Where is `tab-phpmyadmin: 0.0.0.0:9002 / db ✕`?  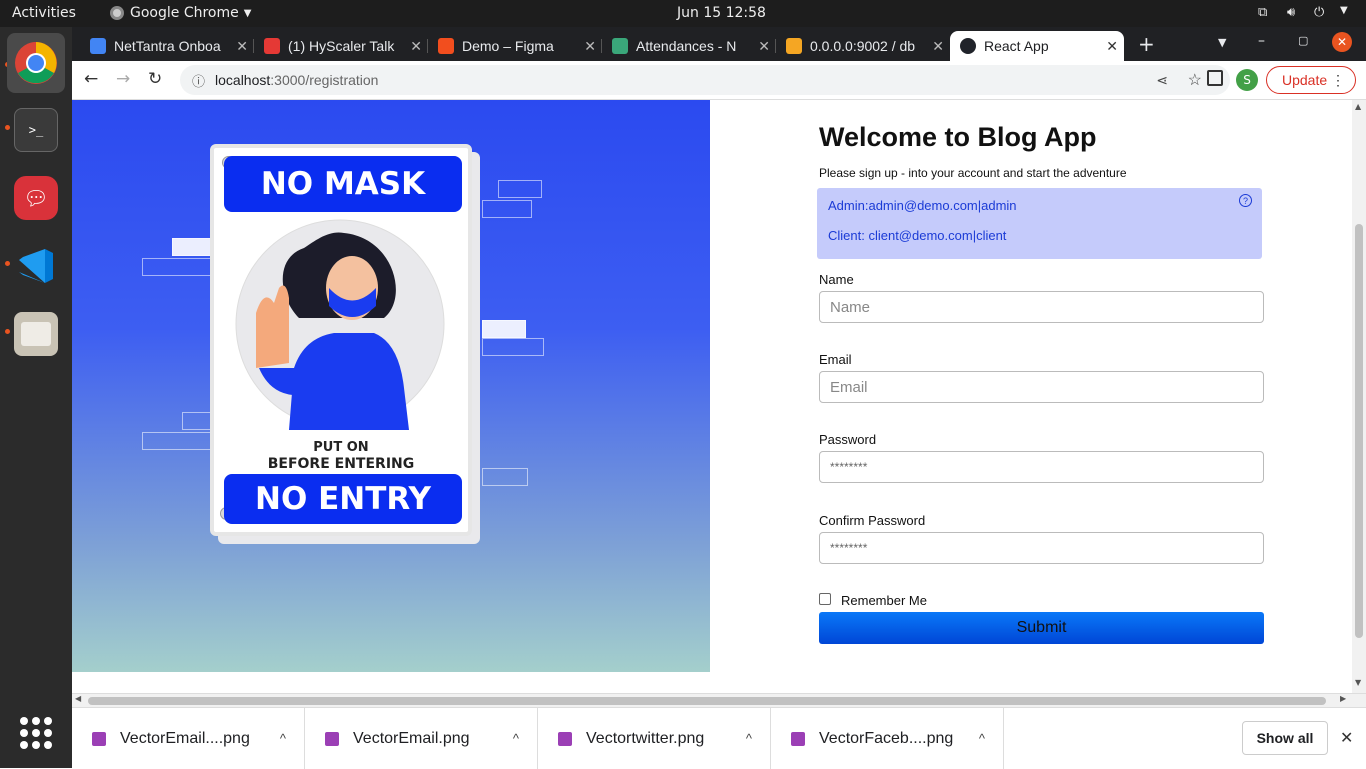 tab-phpmyadmin: 0.0.0.0:9002 / db ✕ is located at coordinates (863, 46).